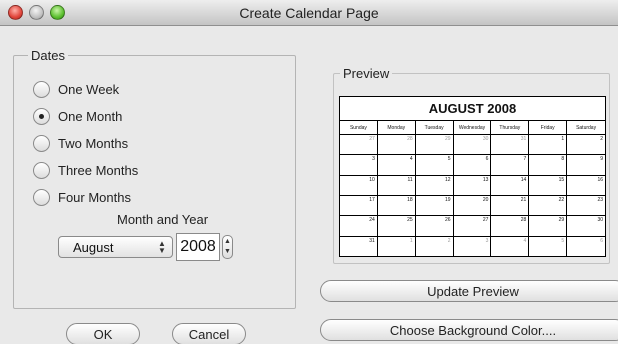  Describe the element at coordinates (586, 165) in the screenshot. I see `calendar-day-cell: 9` at that location.